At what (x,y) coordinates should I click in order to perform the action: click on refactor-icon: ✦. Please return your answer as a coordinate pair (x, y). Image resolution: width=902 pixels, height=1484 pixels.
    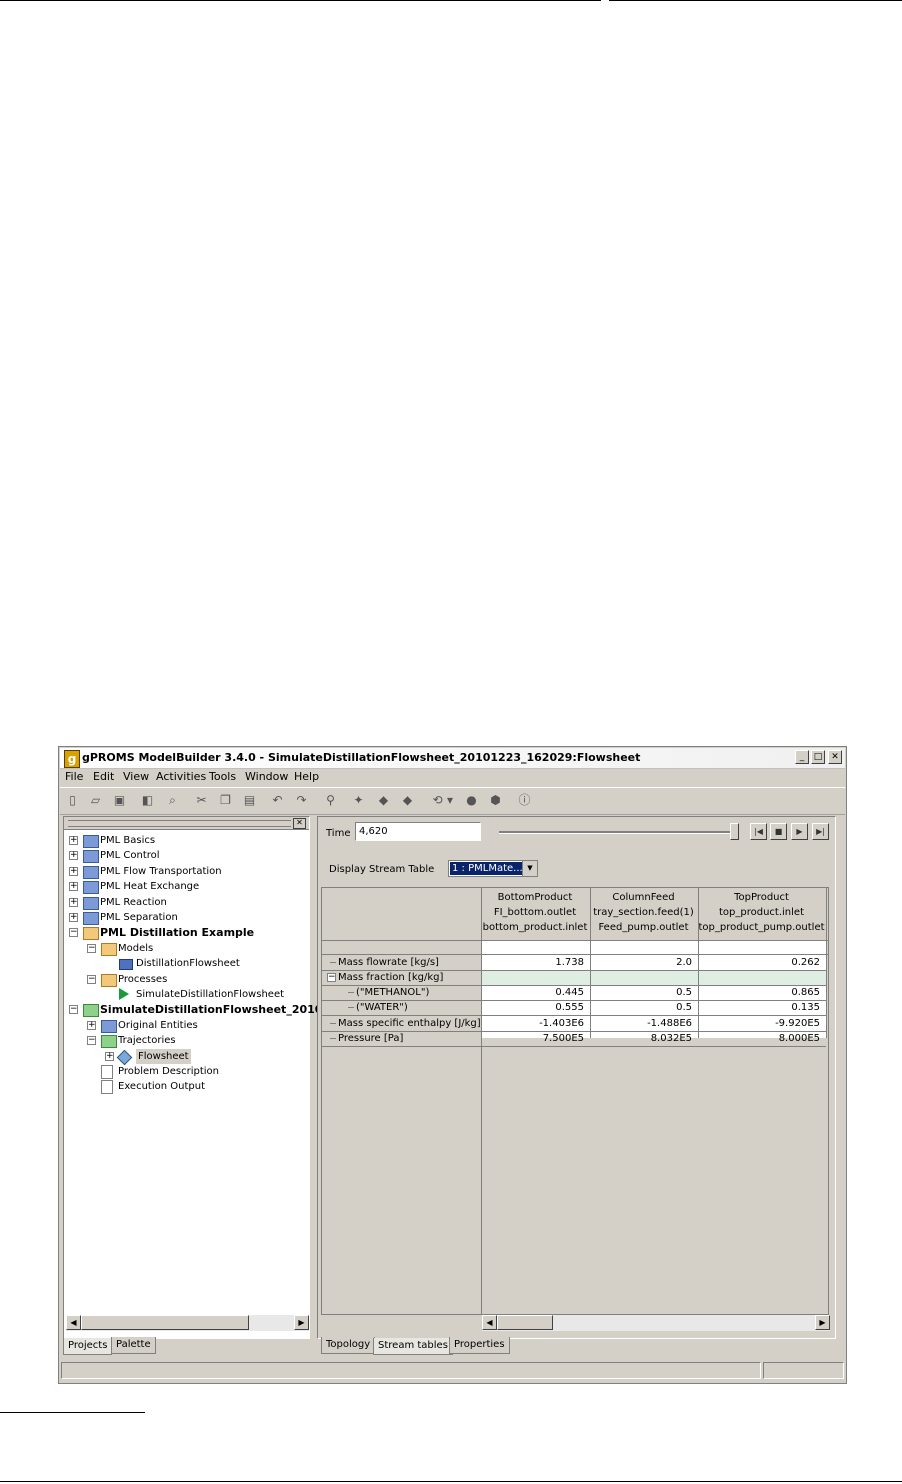
    Looking at the image, I should click on (358, 800).